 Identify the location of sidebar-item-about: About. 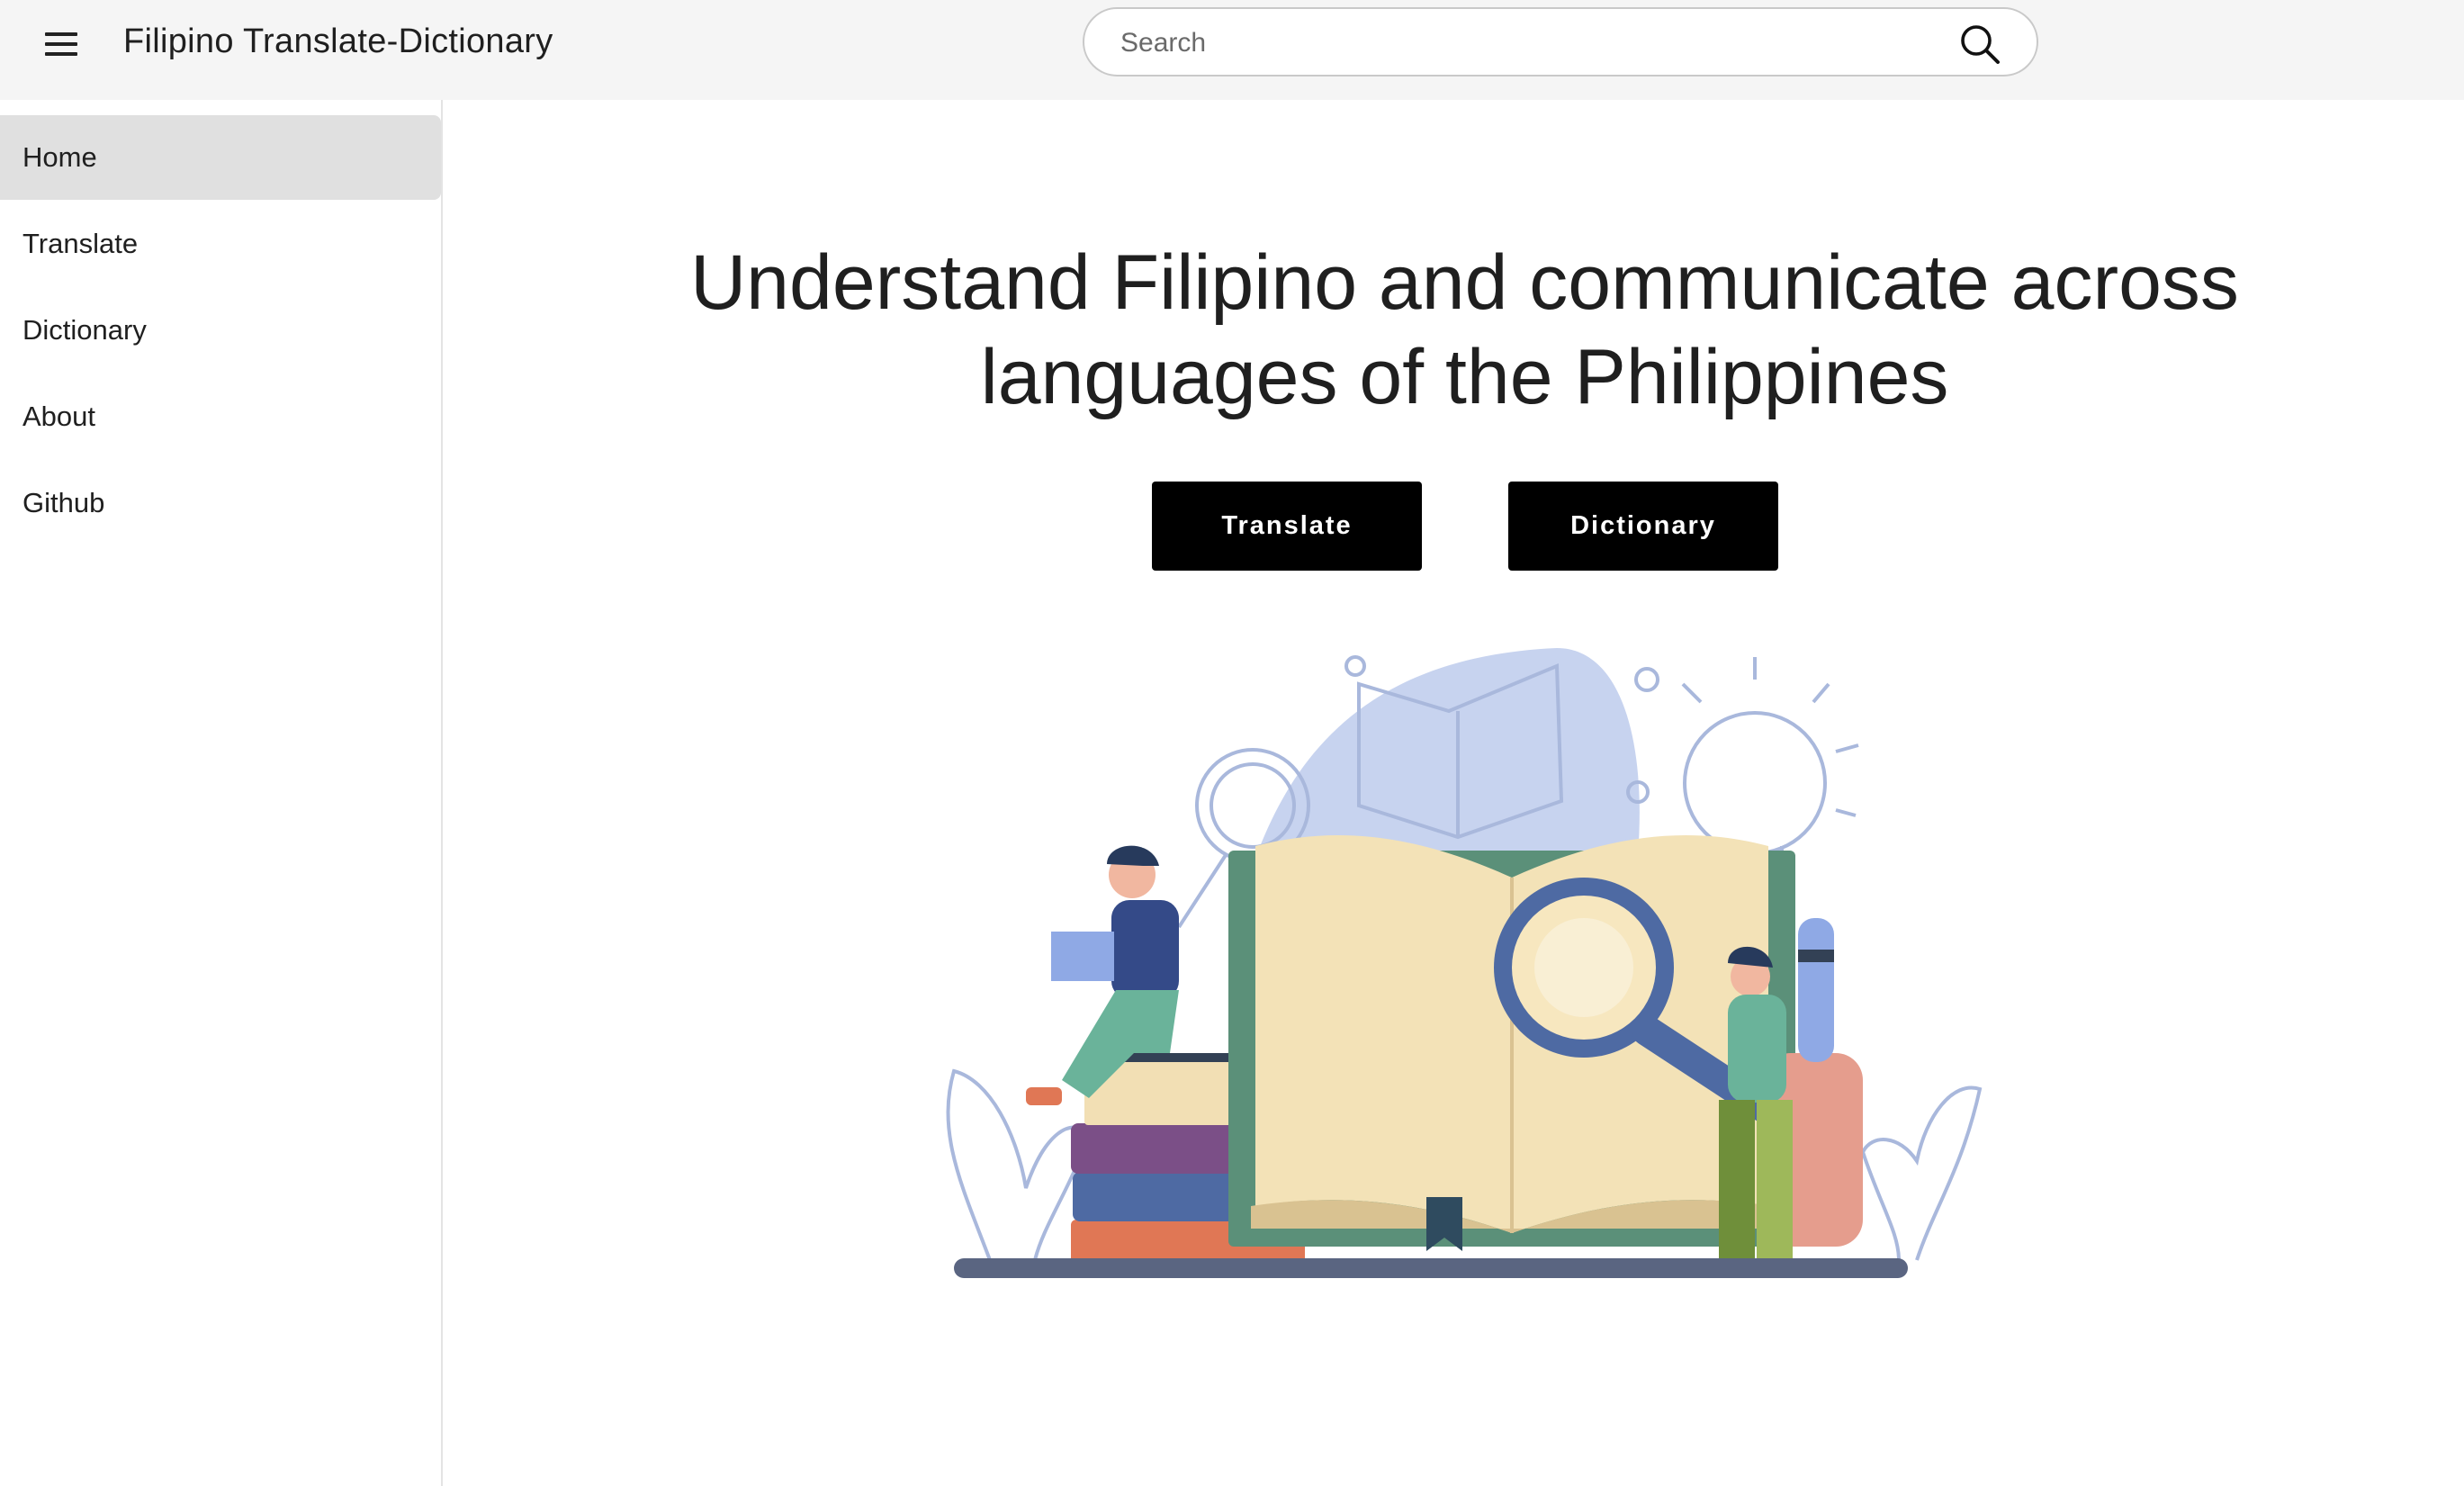
(221, 416).